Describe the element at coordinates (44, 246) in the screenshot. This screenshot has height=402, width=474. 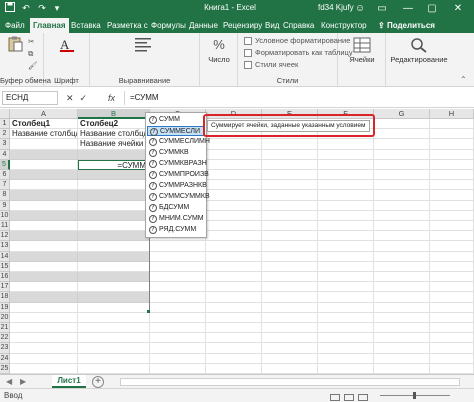
I see `cell-a13` at that location.